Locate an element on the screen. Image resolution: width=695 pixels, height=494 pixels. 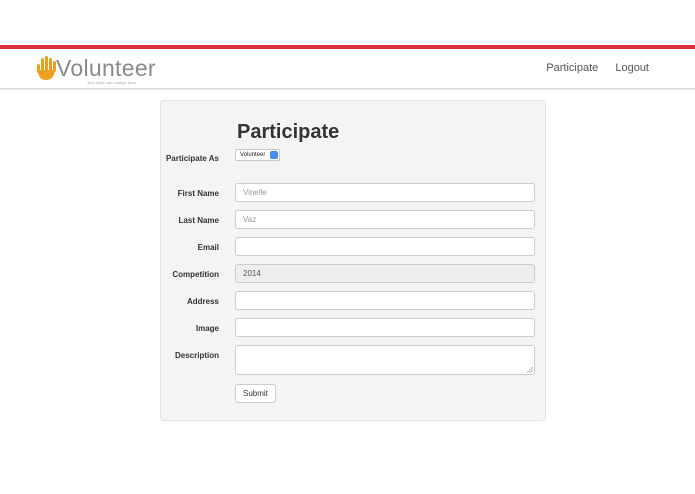
hand-icon is located at coordinates (46, 68).